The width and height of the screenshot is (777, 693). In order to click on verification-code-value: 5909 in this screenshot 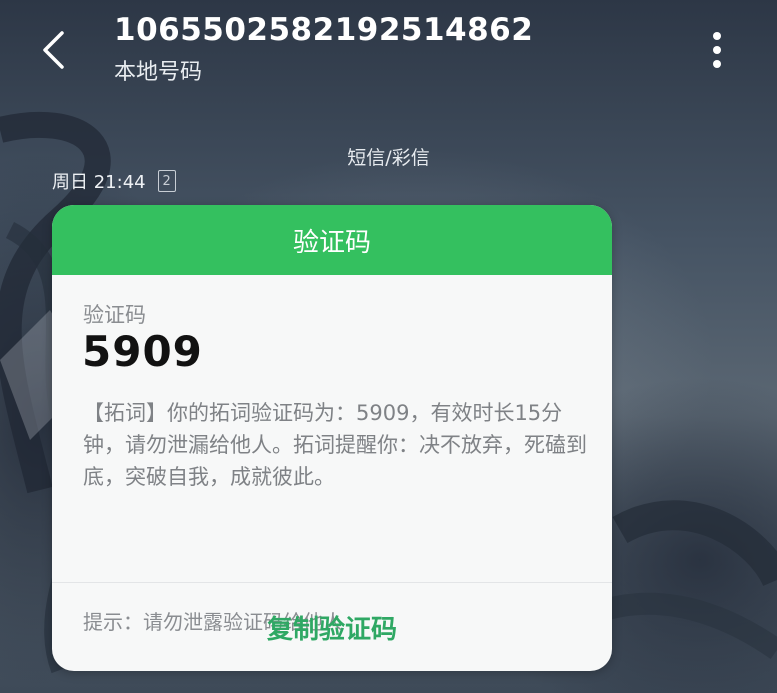, I will do `click(142, 351)`.